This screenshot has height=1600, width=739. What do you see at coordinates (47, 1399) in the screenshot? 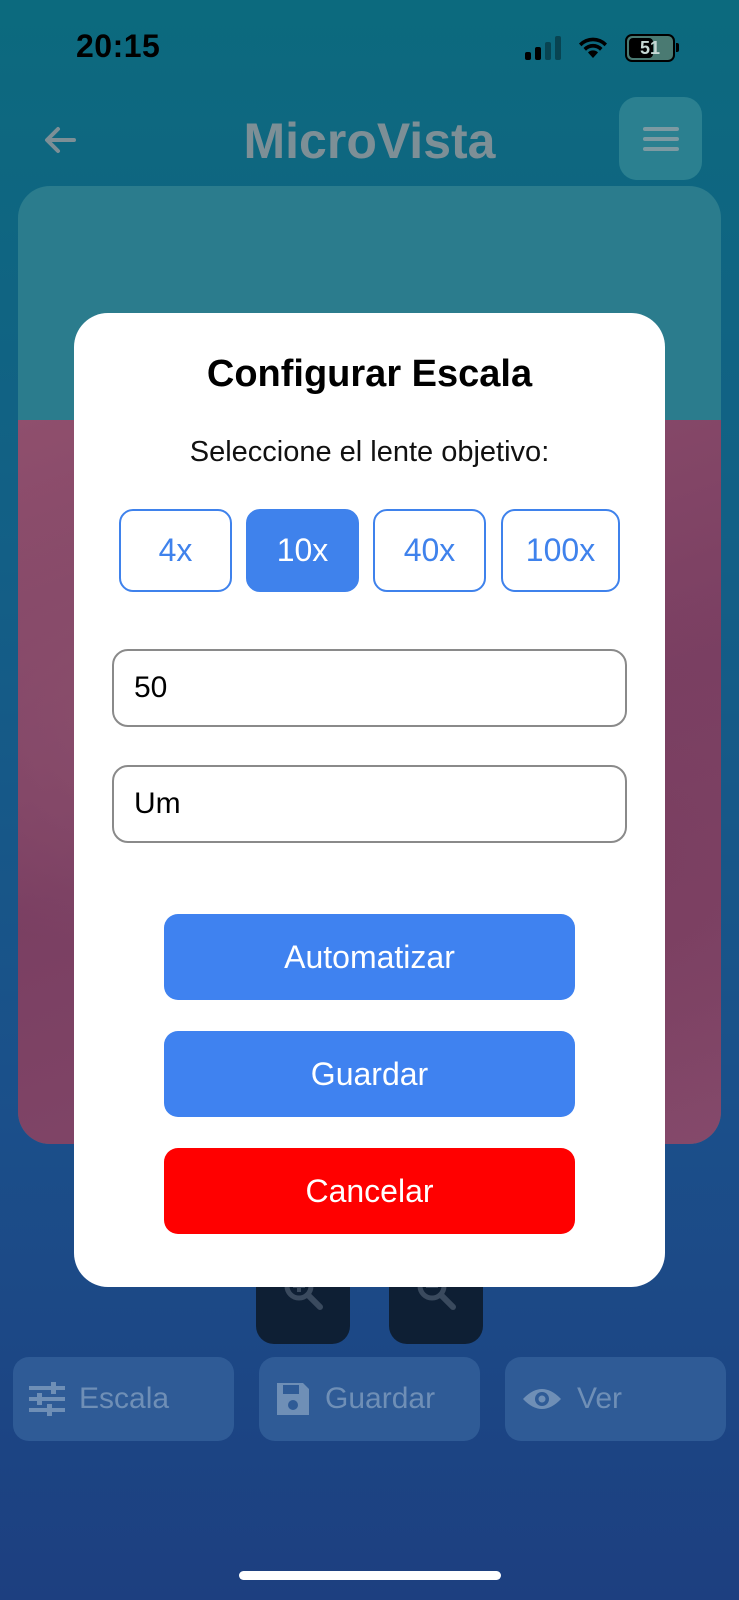
I see `sliders-icon` at bounding box center [47, 1399].